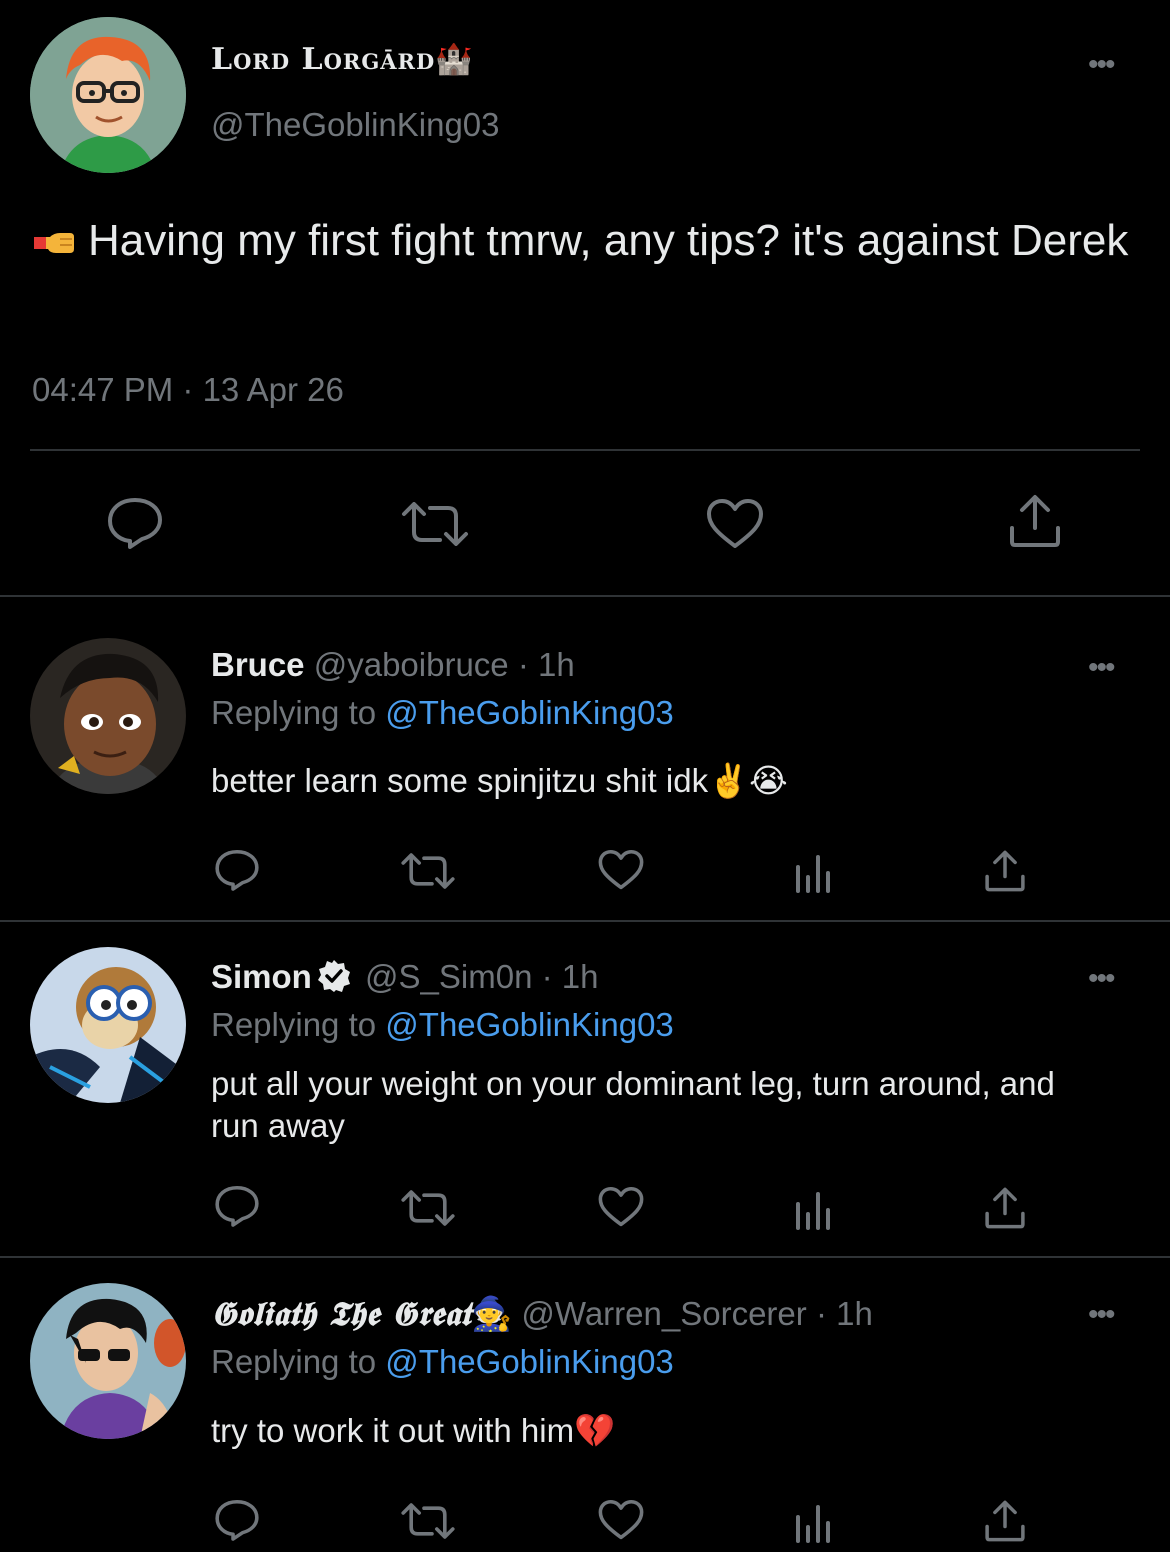 Image resolution: width=1170 pixels, height=1552 pixels. I want to click on reply-body: better learn some spinjitzu shit idk, so click(460, 780).